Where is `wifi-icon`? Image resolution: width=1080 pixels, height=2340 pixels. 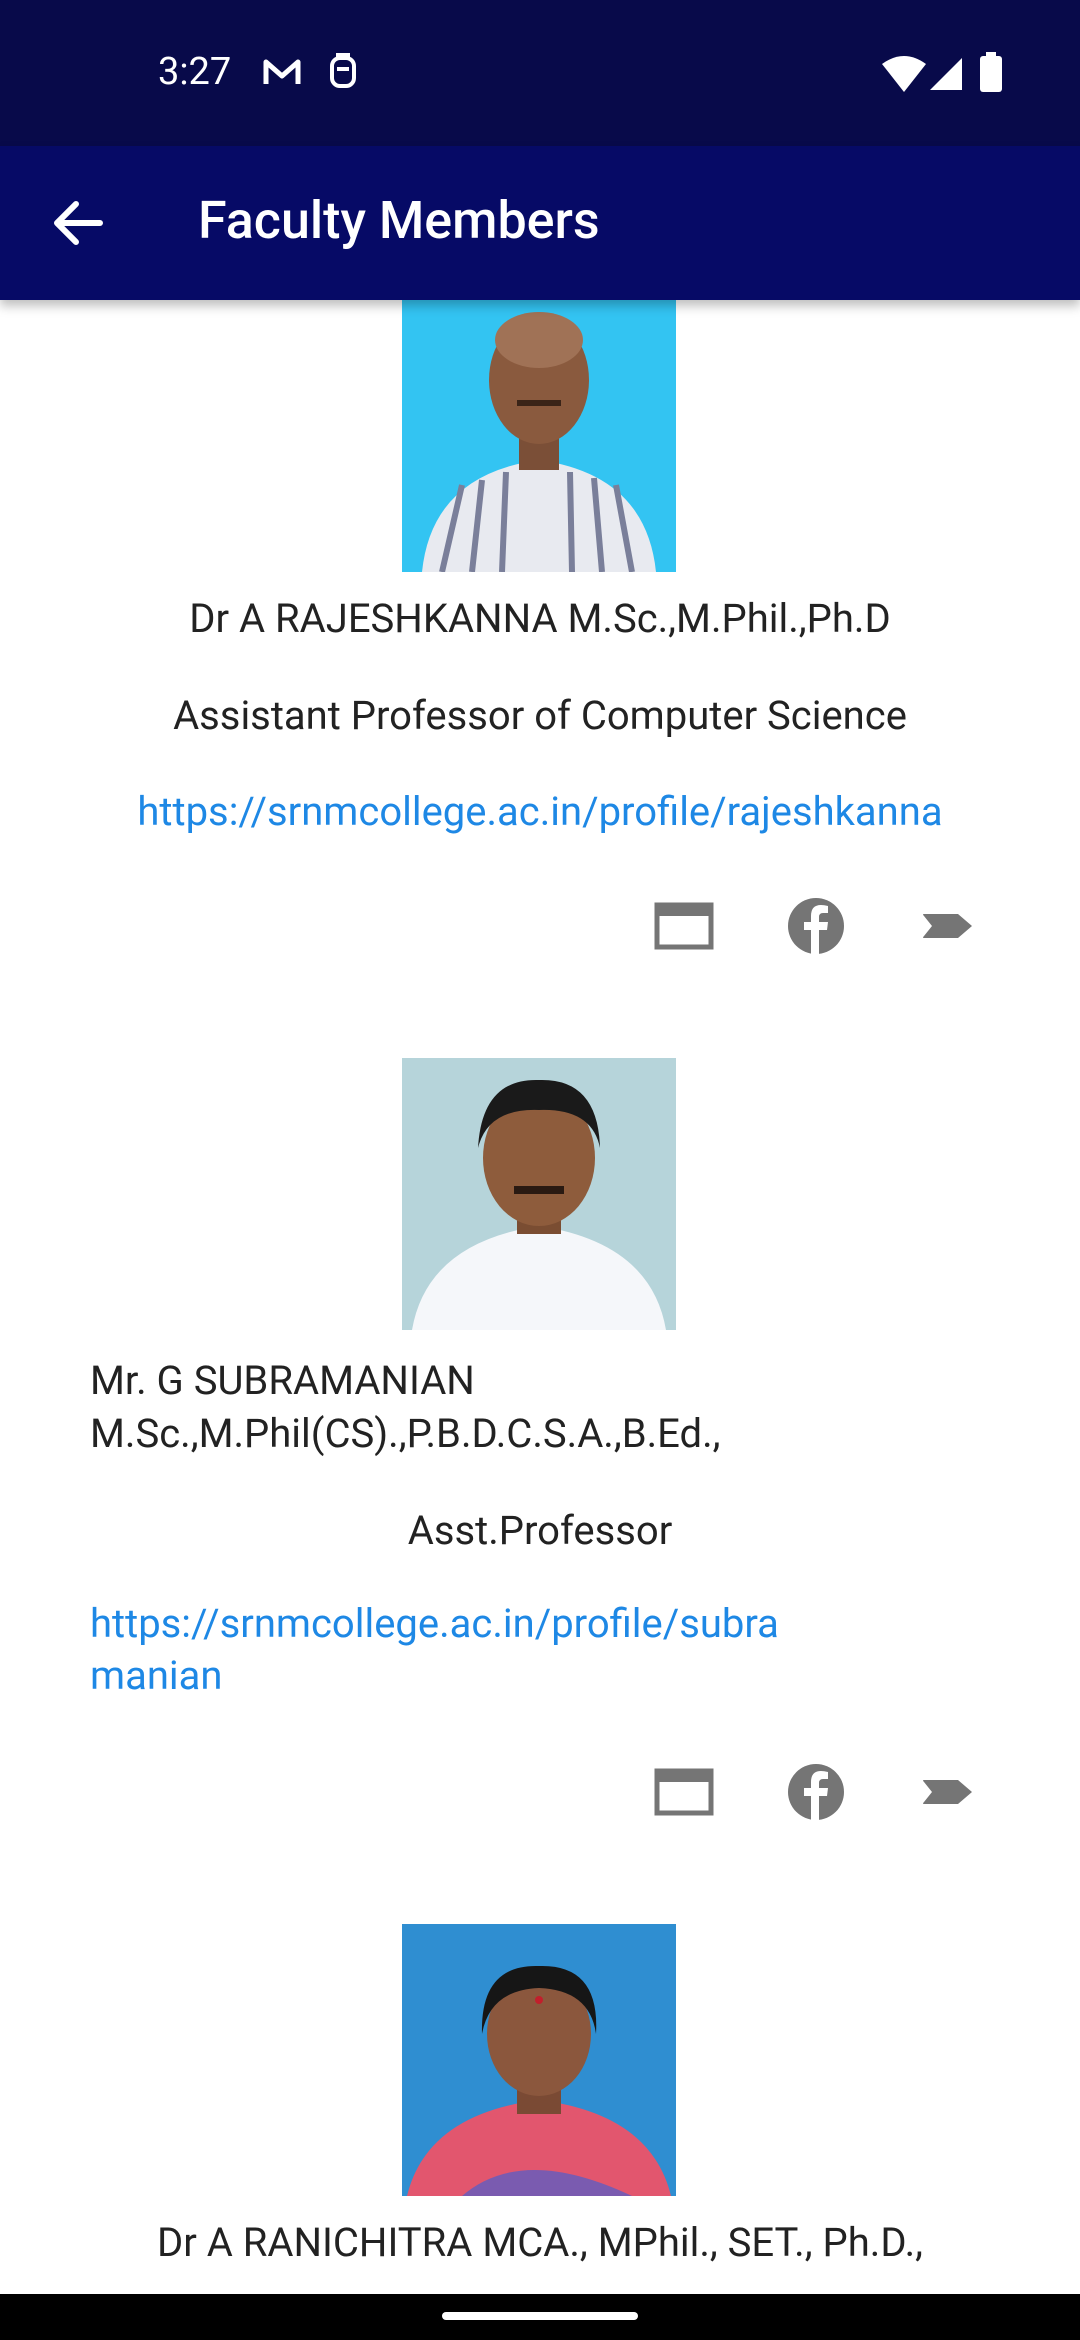 wifi-icon is located at coordinates (904, 74).